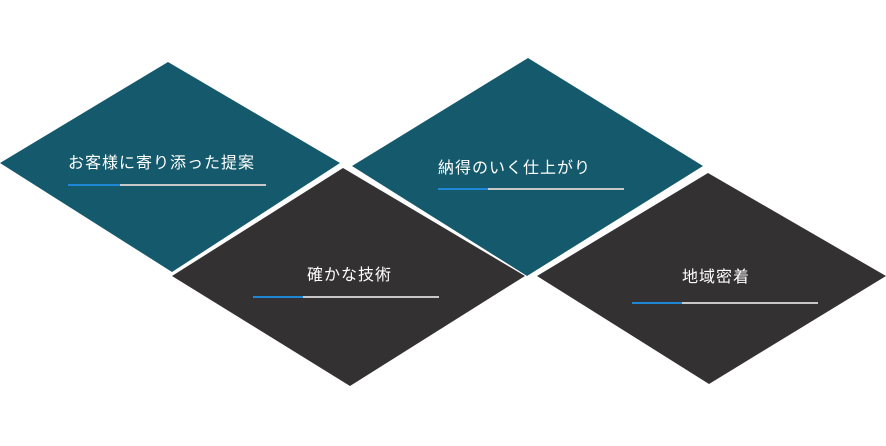 This screenshot has width=886, height=446. What do you see at coordinates (716, 276) in the screenshot?
I see `card-label-local: 地域密着` at bounding box center [716, 276].